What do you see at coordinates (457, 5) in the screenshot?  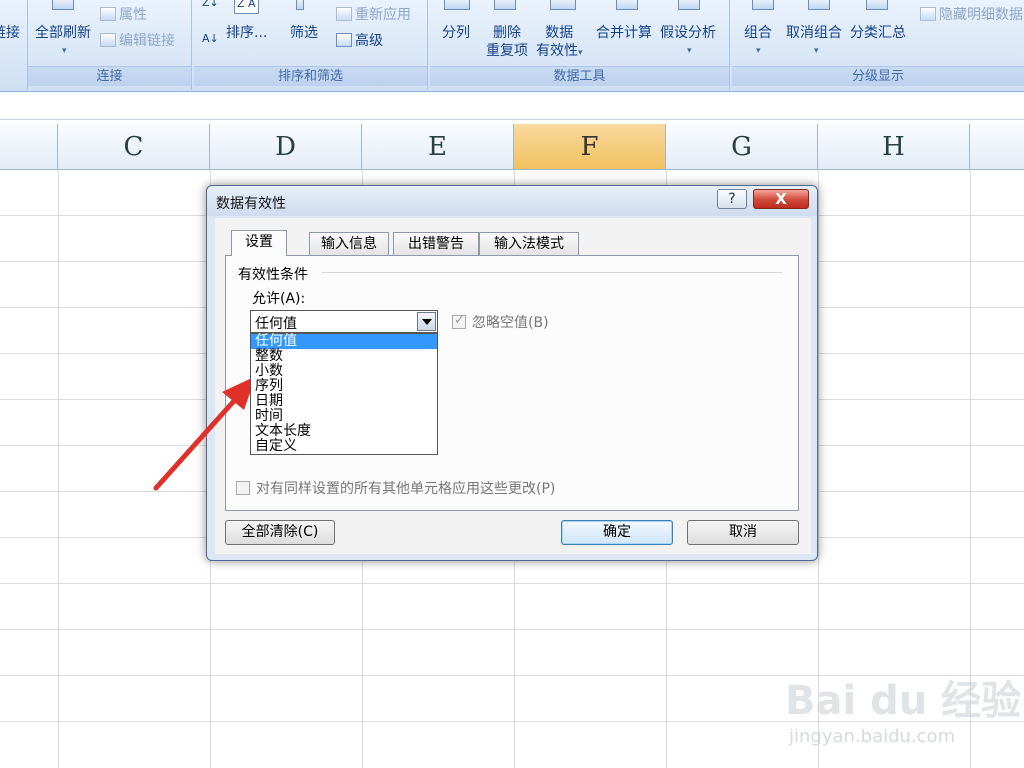 I see `text-to-columns-icon` at bounding box center [457, 5].